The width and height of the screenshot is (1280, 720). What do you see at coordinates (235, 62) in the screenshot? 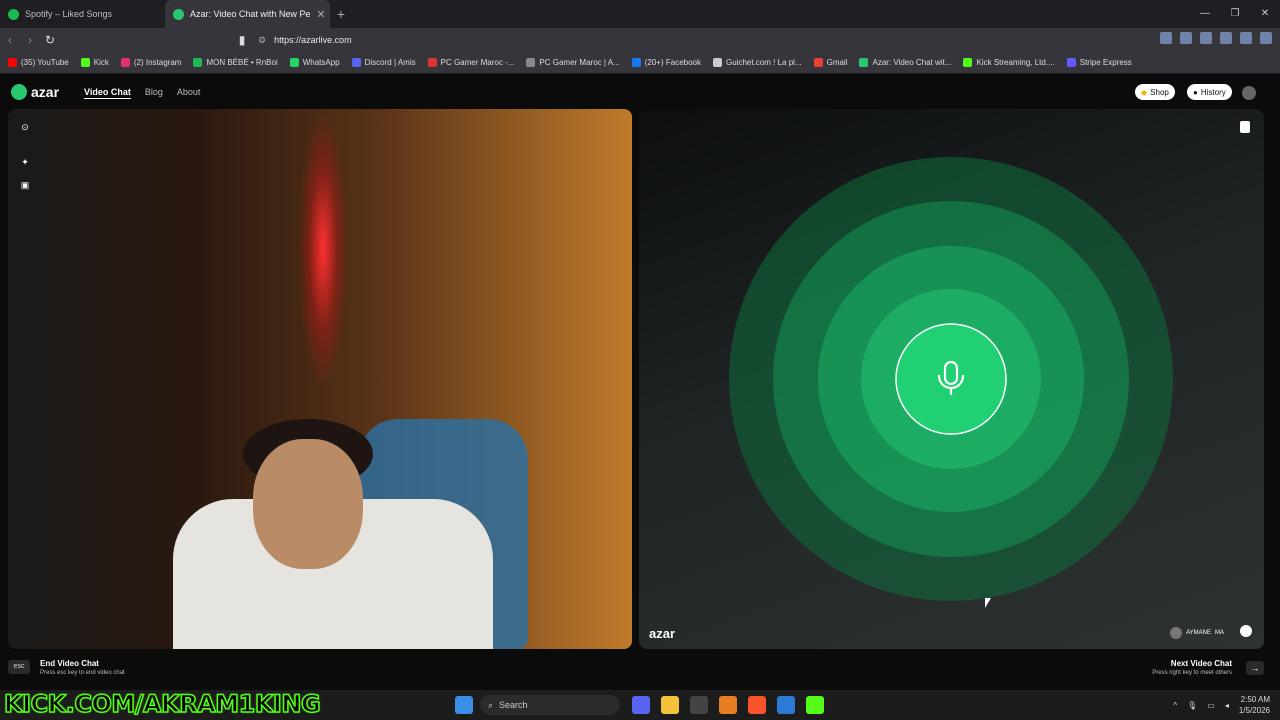
I see `bookmark-item: MON BÉBÉ • RnBoi` at bounding box center [235, 62].